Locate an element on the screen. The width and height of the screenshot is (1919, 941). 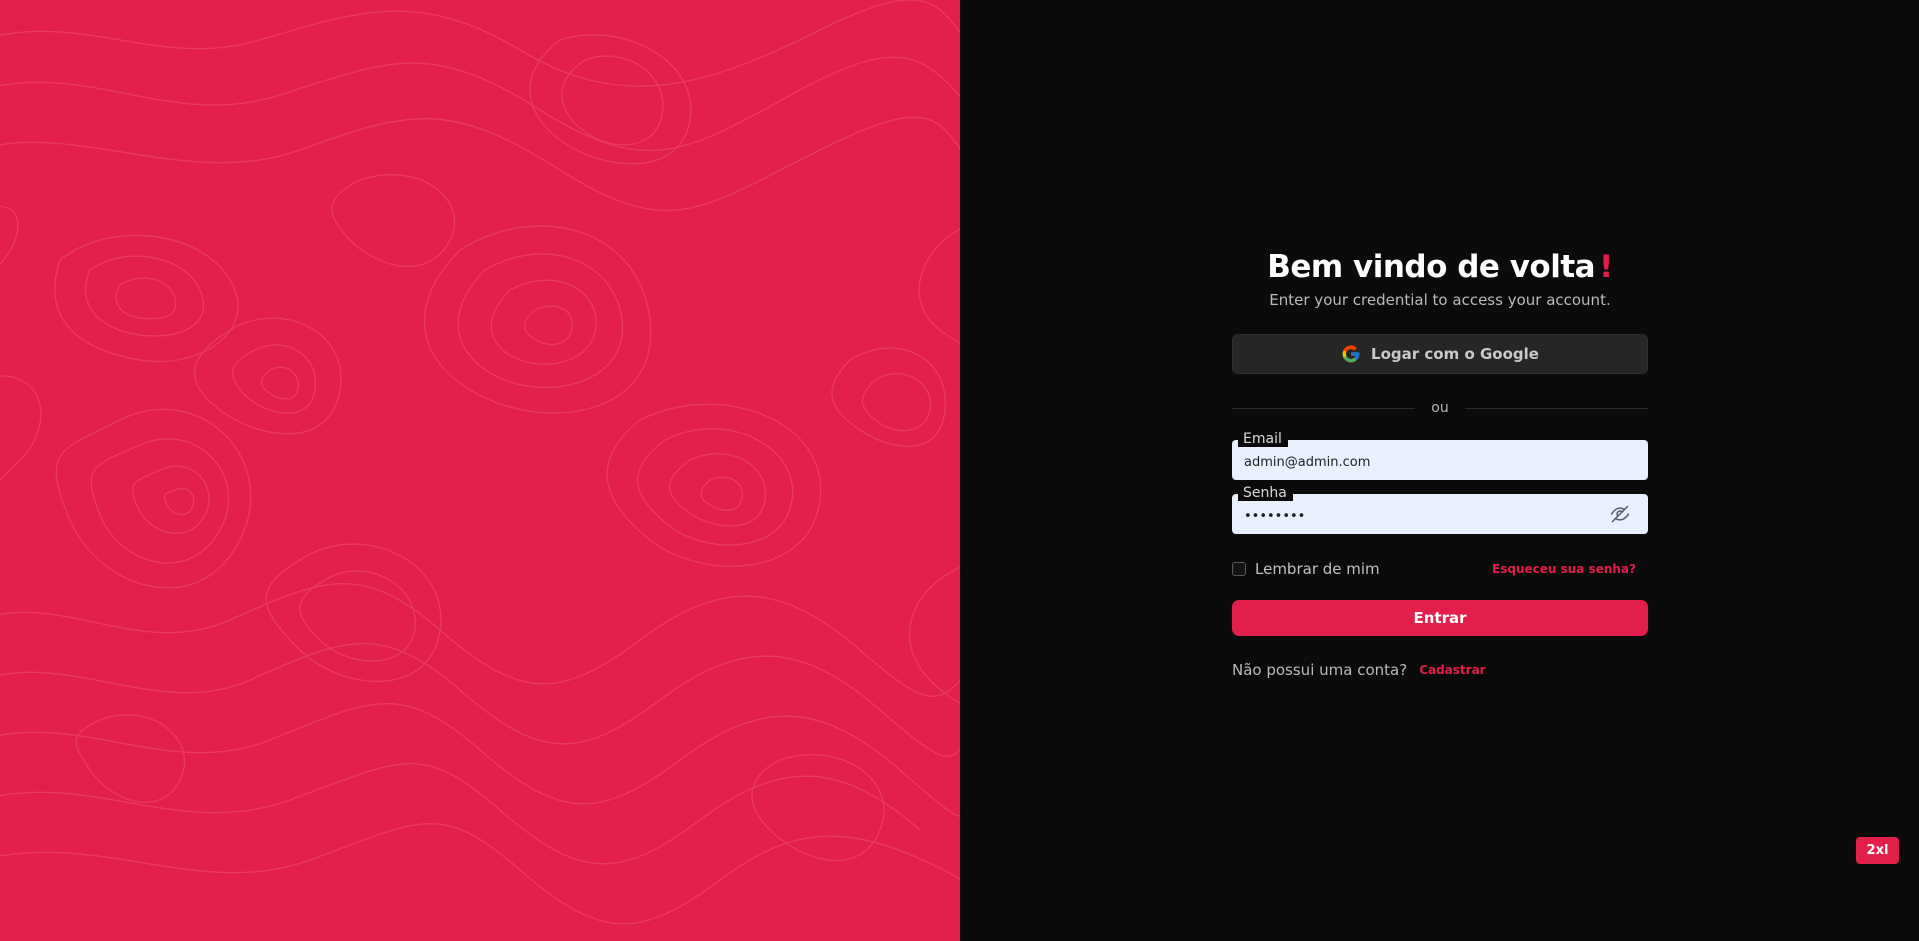
google-login-label: Logar com o Google is located at coordinates (1455, 354).